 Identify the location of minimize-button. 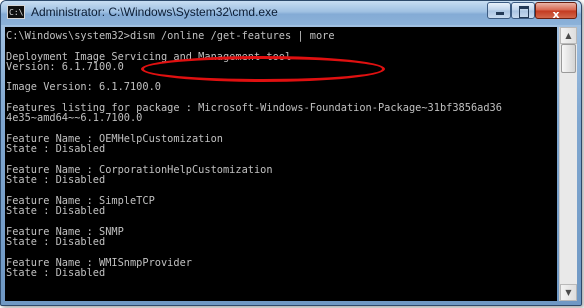
(499, 10).